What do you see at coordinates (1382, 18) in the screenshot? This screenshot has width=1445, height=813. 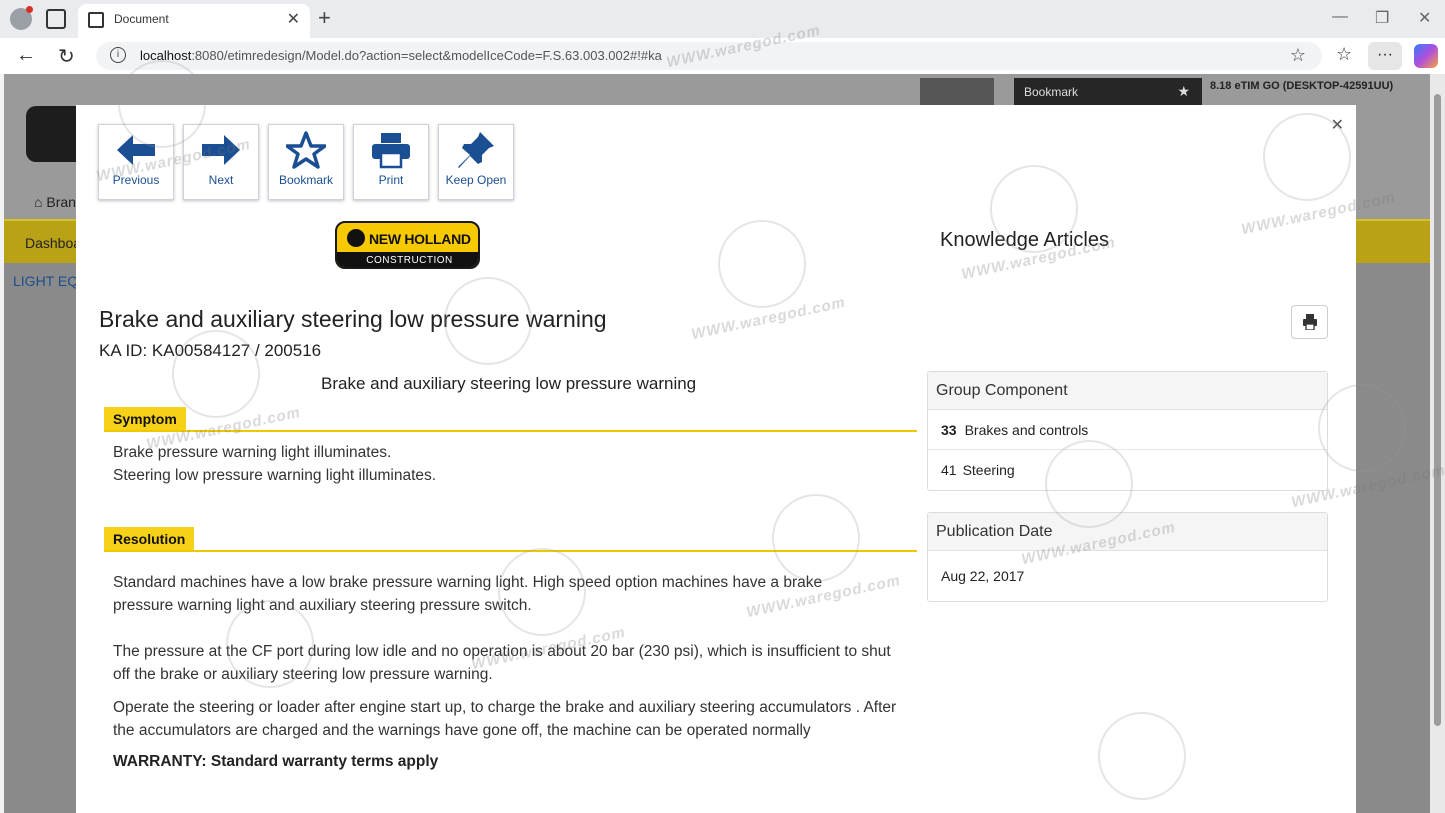 I see `maximize-icon: ❐` at bounding box center [1382, 18].